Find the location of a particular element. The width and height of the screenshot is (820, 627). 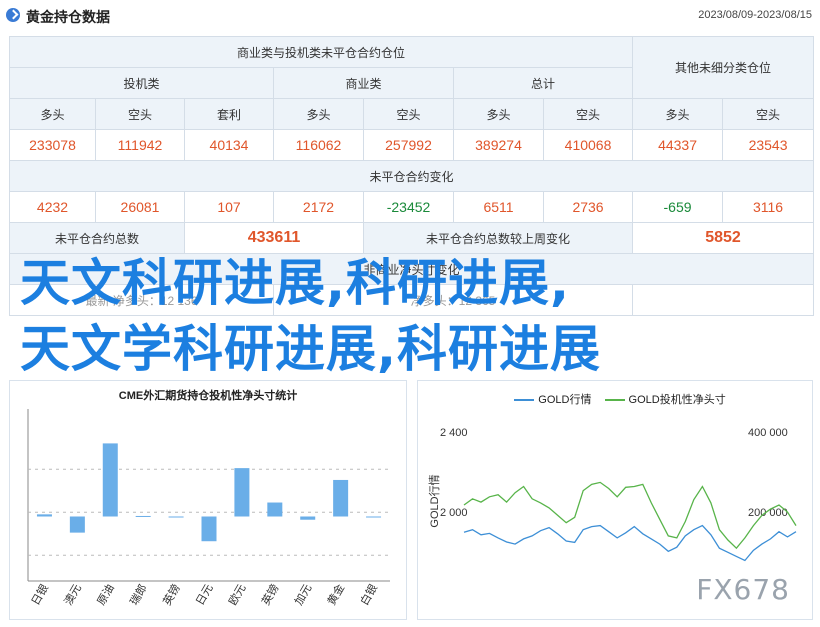

bar-label: 澳元 is located at coordinates (73, 595).